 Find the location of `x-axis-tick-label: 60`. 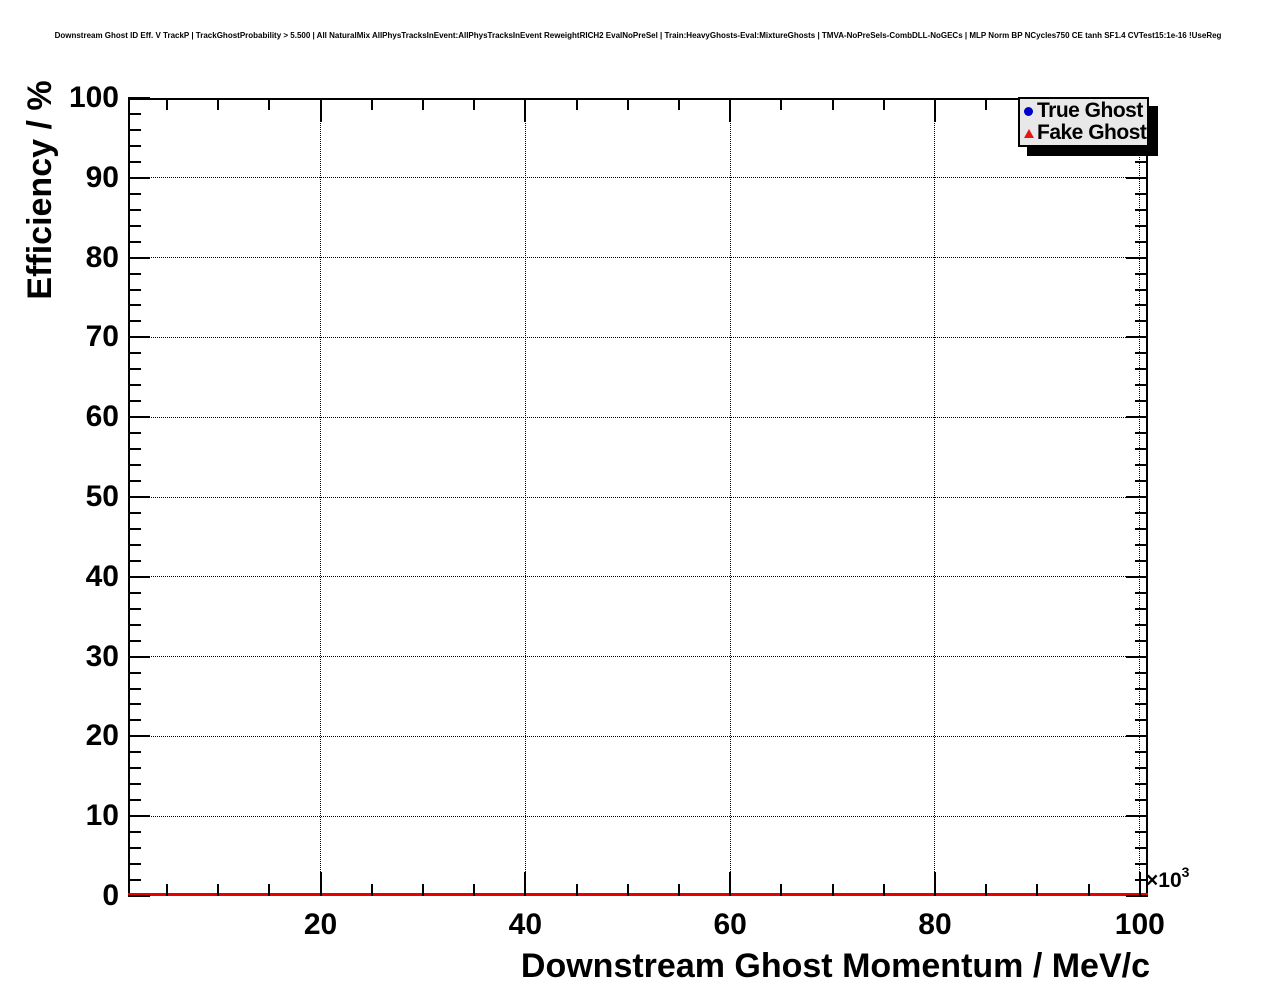

x-axis-tick-label: 60 is located at coordinates (730, 924).